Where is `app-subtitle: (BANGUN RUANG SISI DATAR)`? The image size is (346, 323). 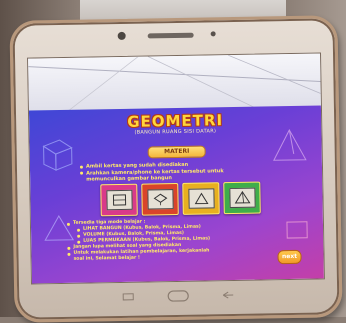 app-subtitle: (BANGUN RUANG SISI DATAR) is located at coordinates (175, 132).